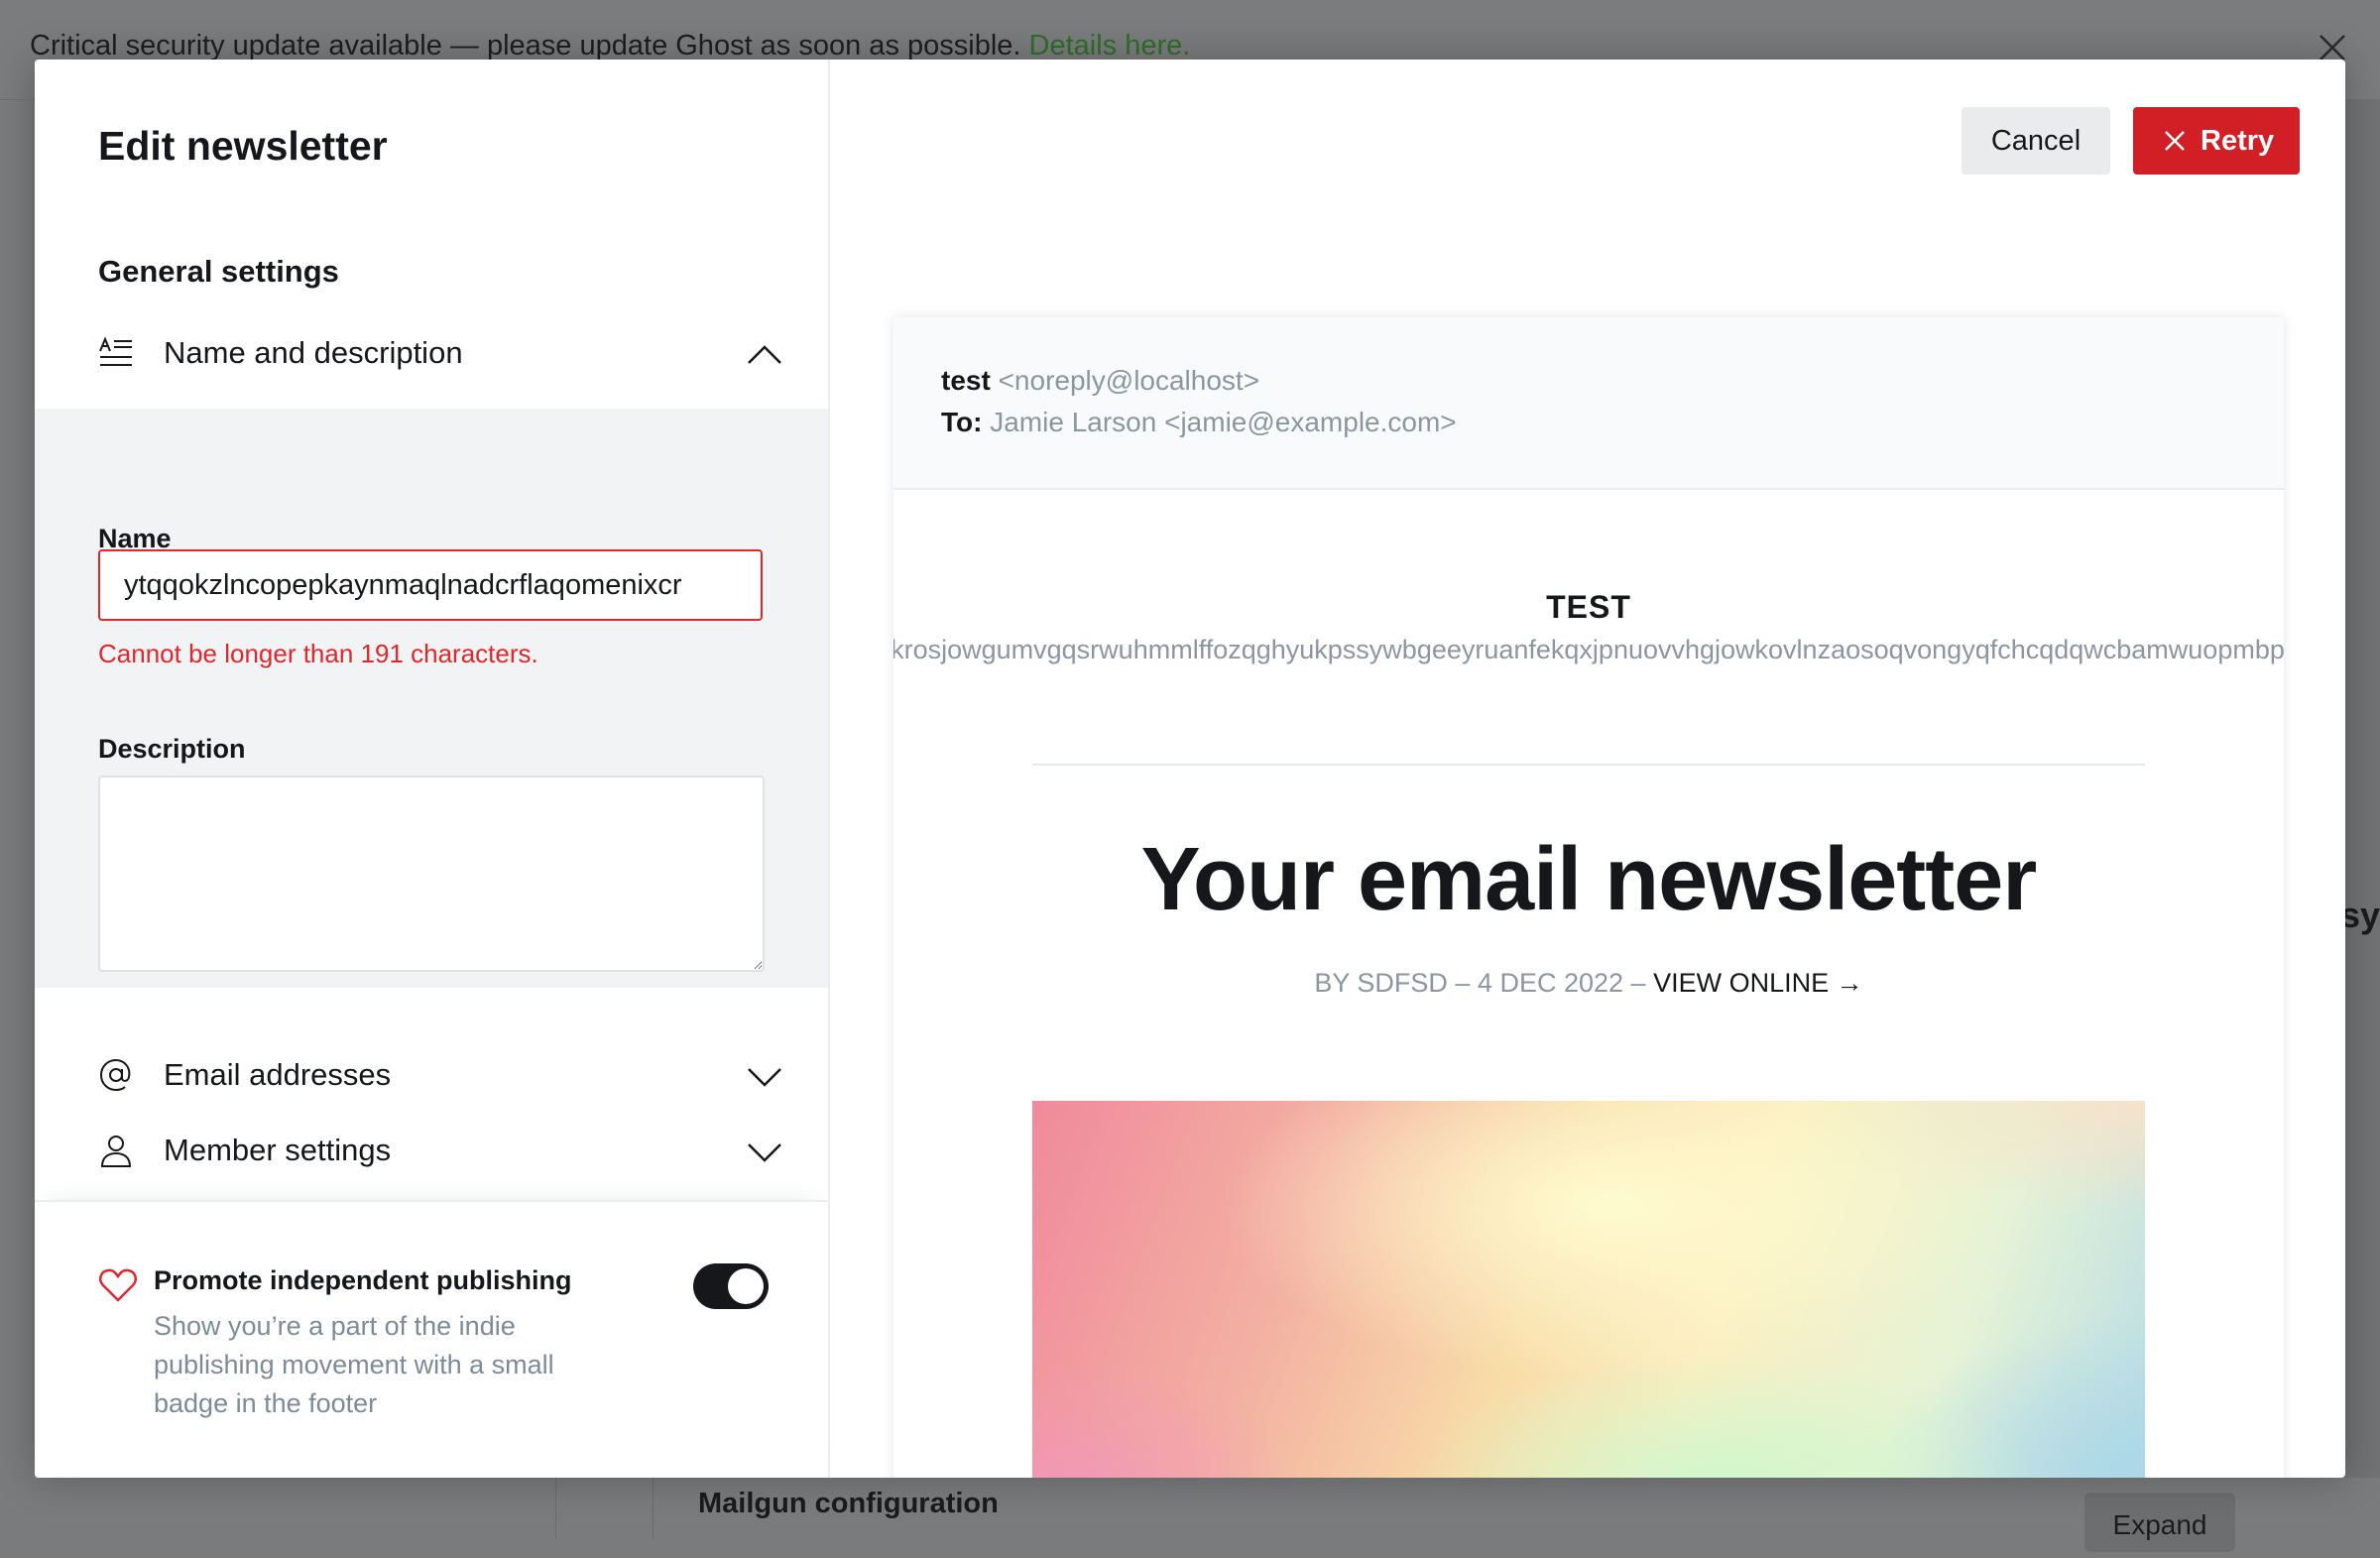 This screenshot has height=1558, width=2380. Describe the element at coordinates (115, 351) in the screenshot. I see `text-align-icon` at that location.